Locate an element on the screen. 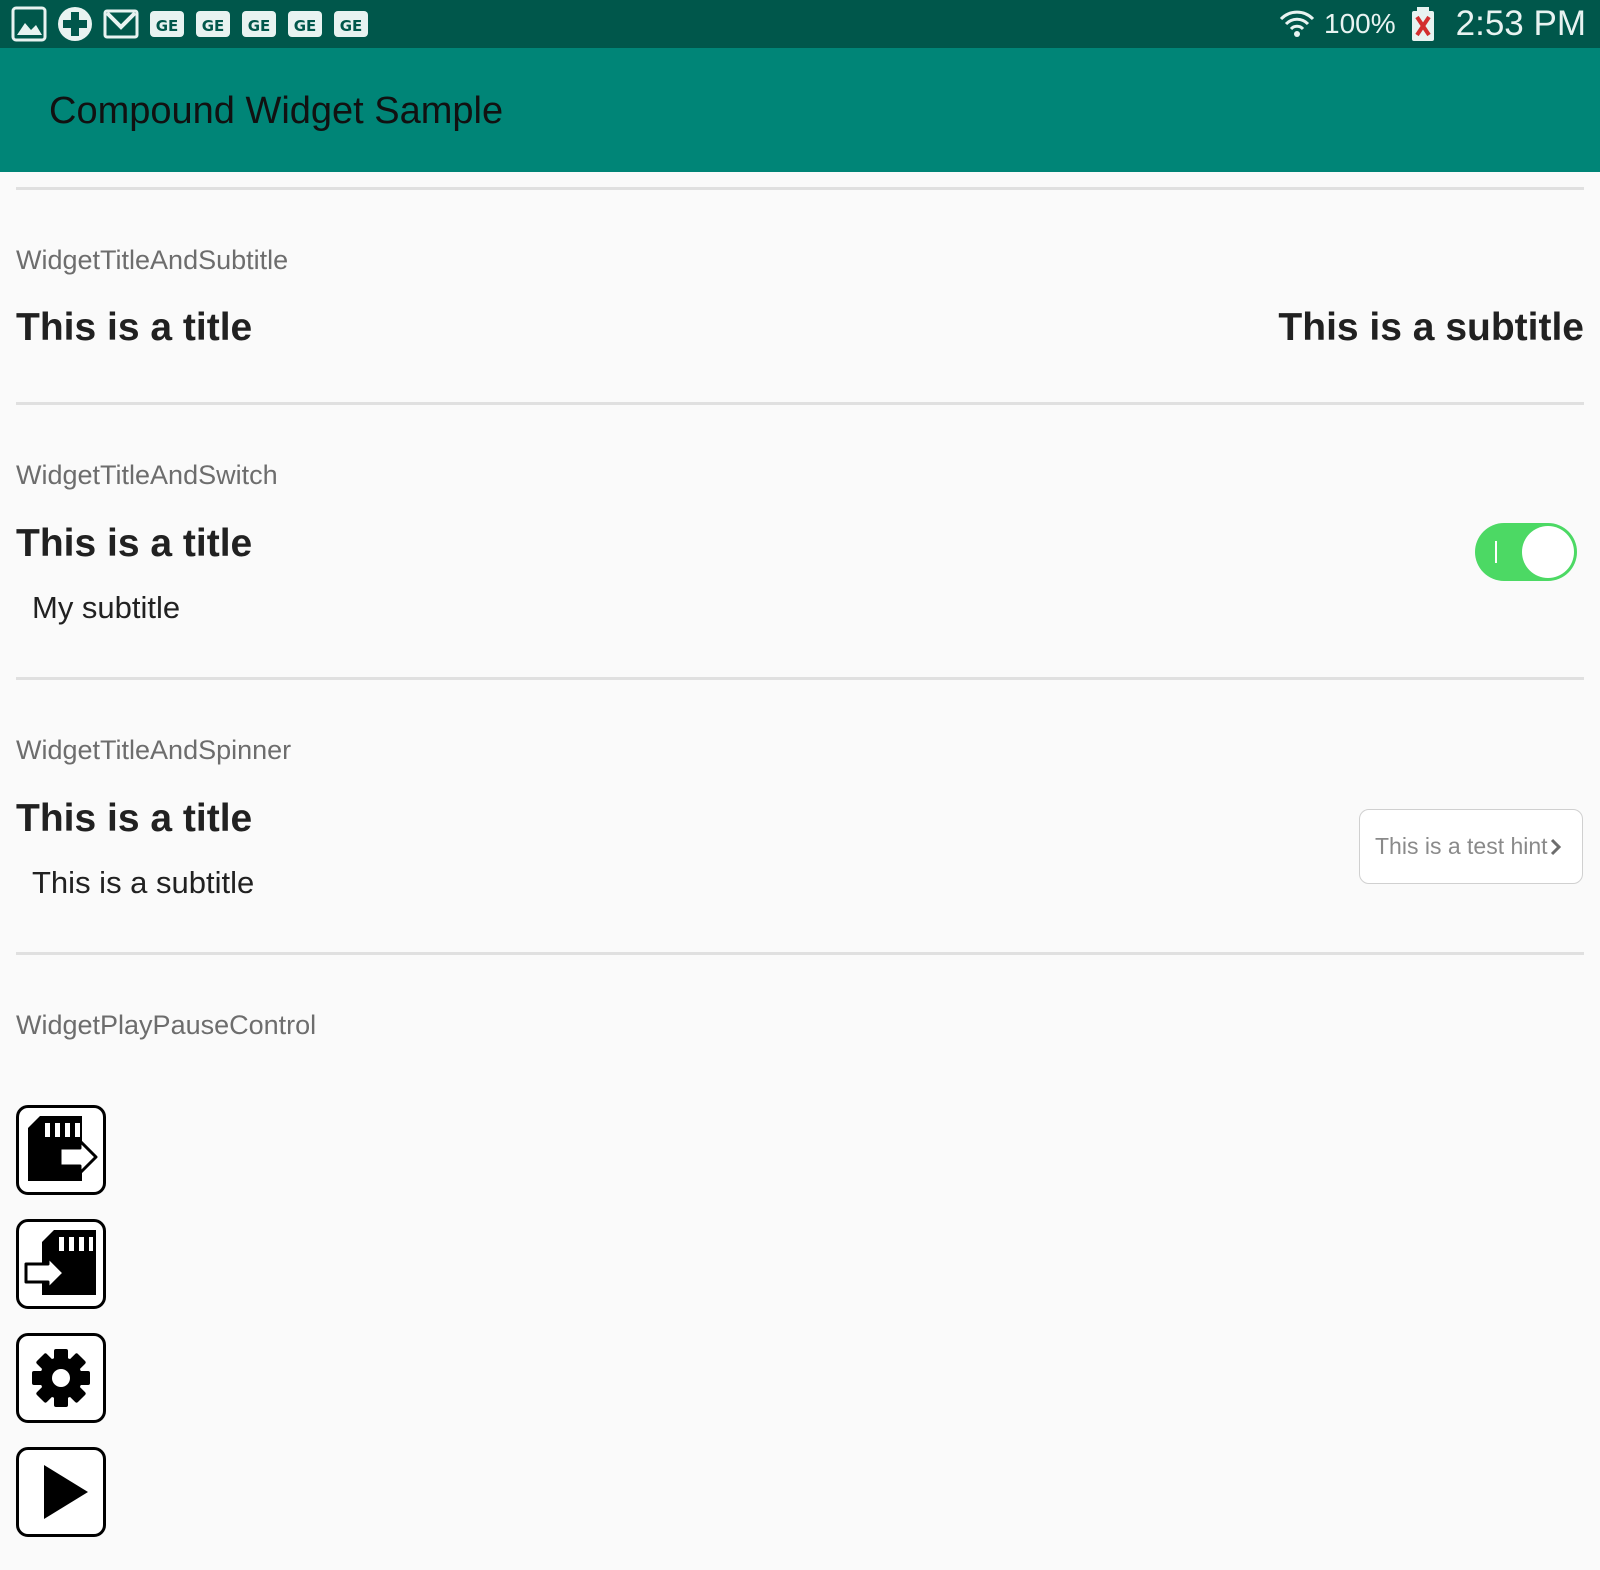  wifi-icon is located at coordinates (1297, 24).